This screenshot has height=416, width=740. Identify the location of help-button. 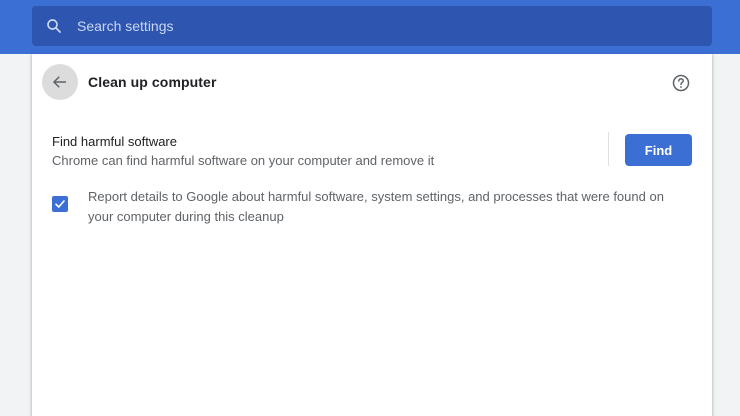
(681, 83).